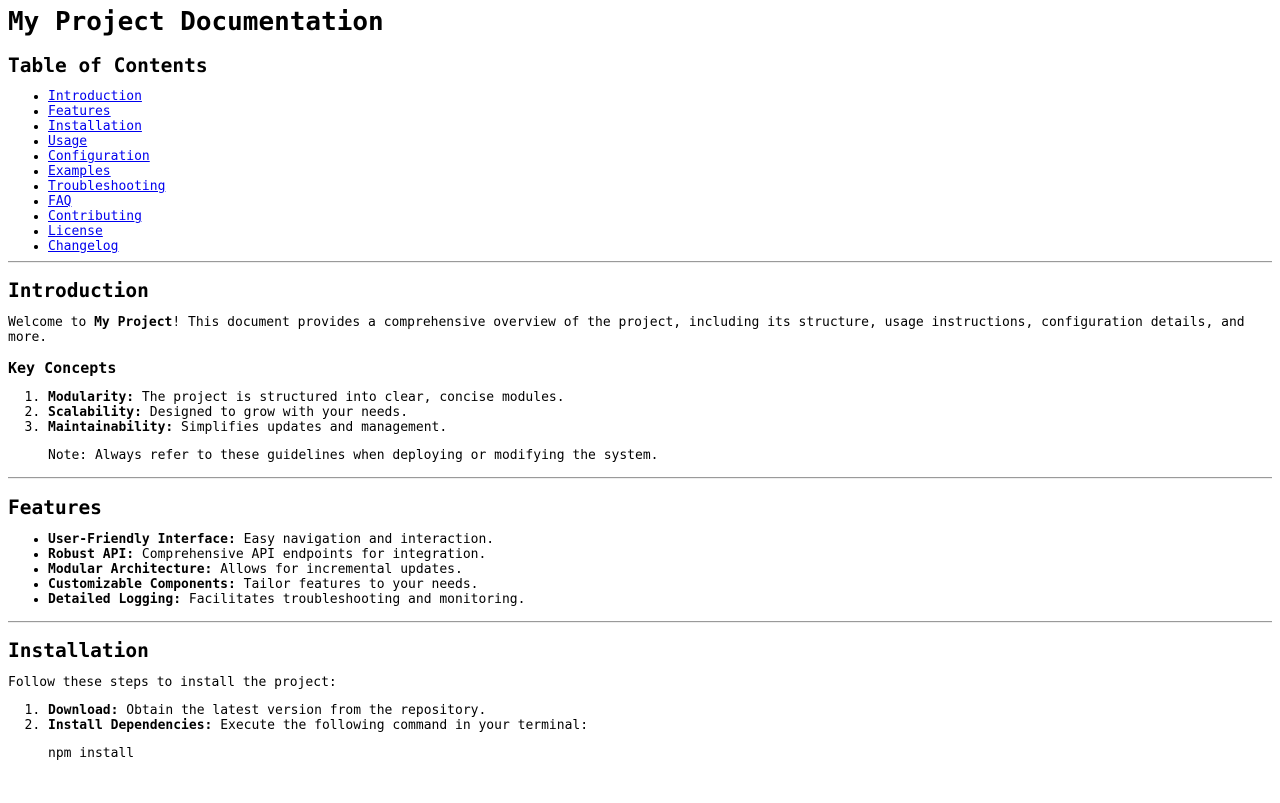  Describe the element at coordinates (91, 397) in the screenshot. I see `key-concept-term: Modularity:` at that location.